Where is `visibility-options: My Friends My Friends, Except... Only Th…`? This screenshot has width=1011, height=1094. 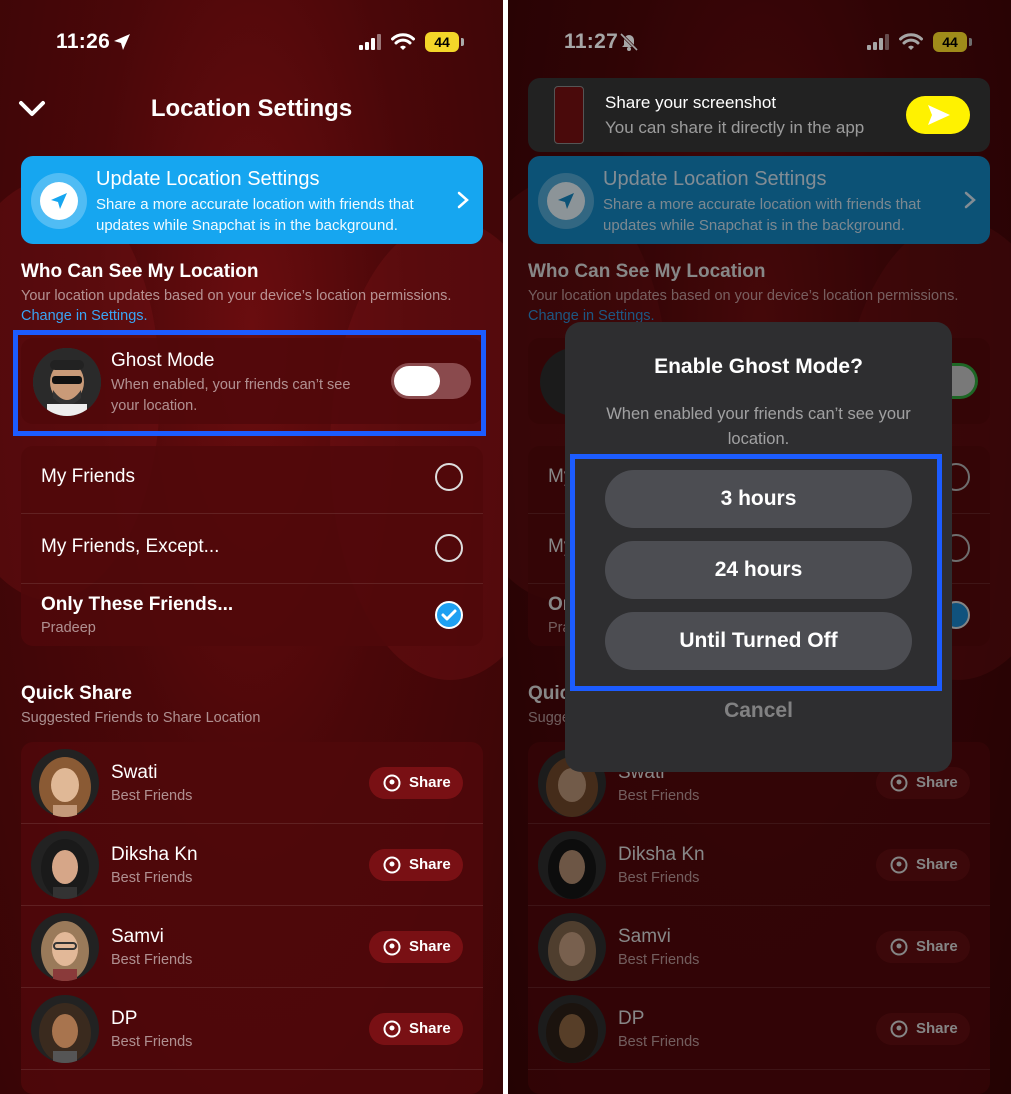
visibility-options: My Friends My Friends, Except... Only Th… is located at coordinates (252, 546).